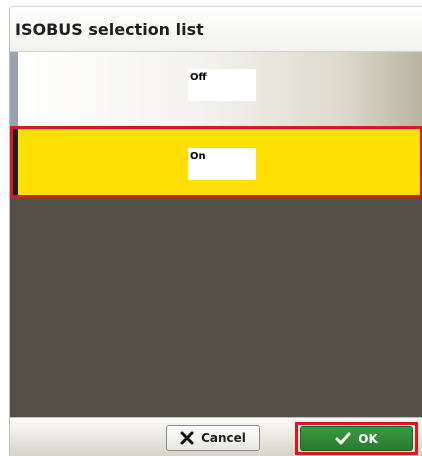 The image size is (422, 456). Describe the element at coordinates (222, 164) in the screenshot. I see `value-box-on: On` at that location.